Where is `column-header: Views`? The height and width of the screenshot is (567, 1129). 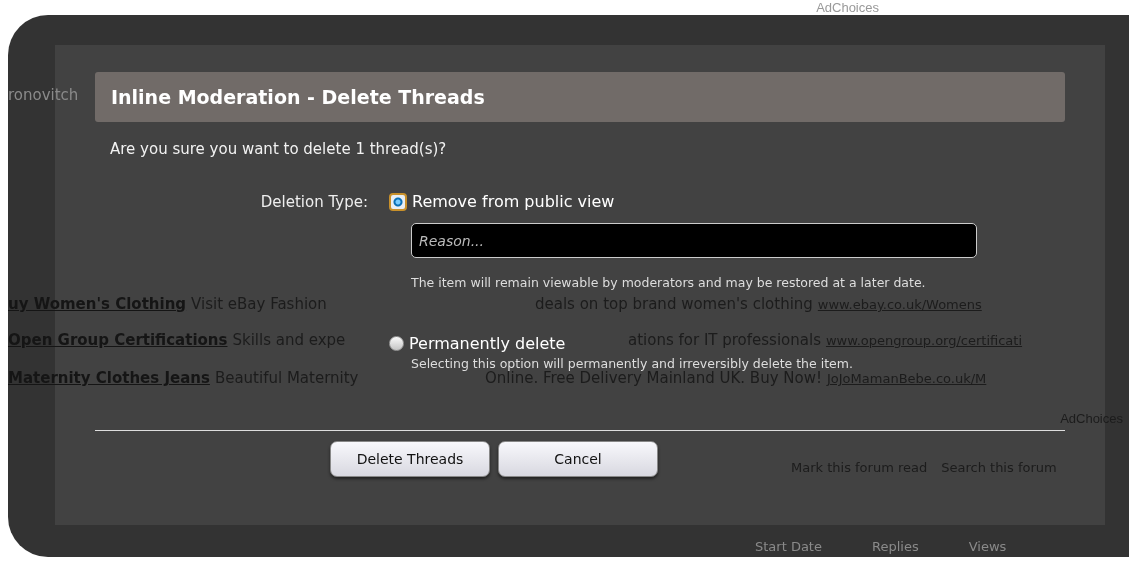
column-header: Views is located at coordinates (987, 546).